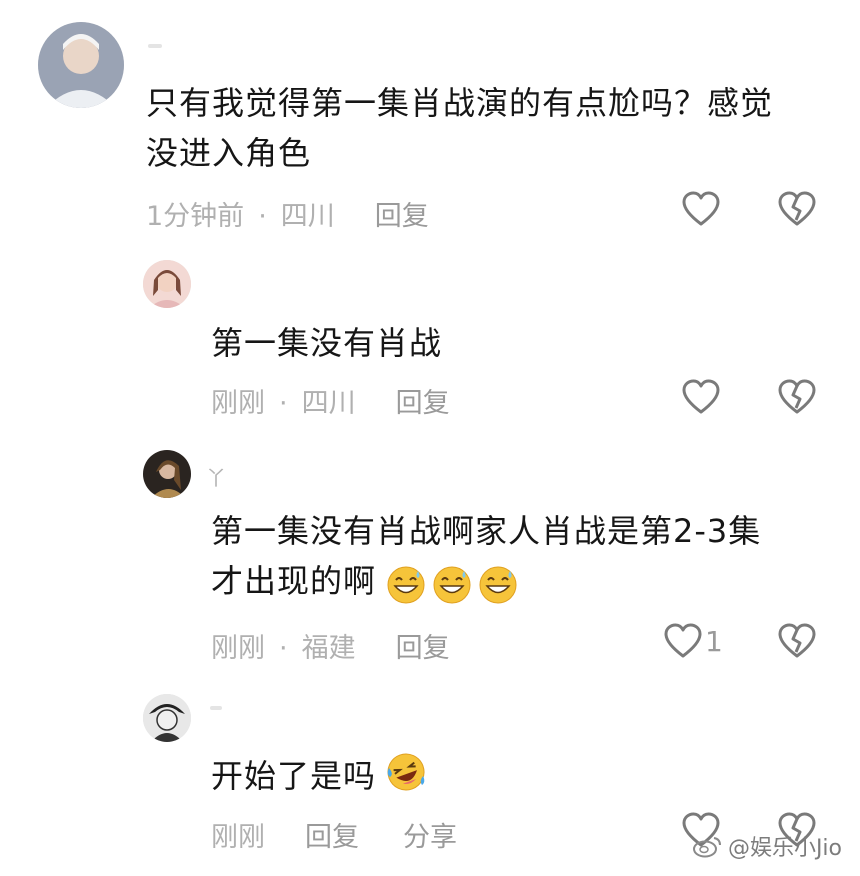 Image resolution: width=860 pixels, height=876 pixels. Describe the element at coordinates (784, 848) in the screenshot. I see `watermark-text: @娱乐小Jio` at that location.